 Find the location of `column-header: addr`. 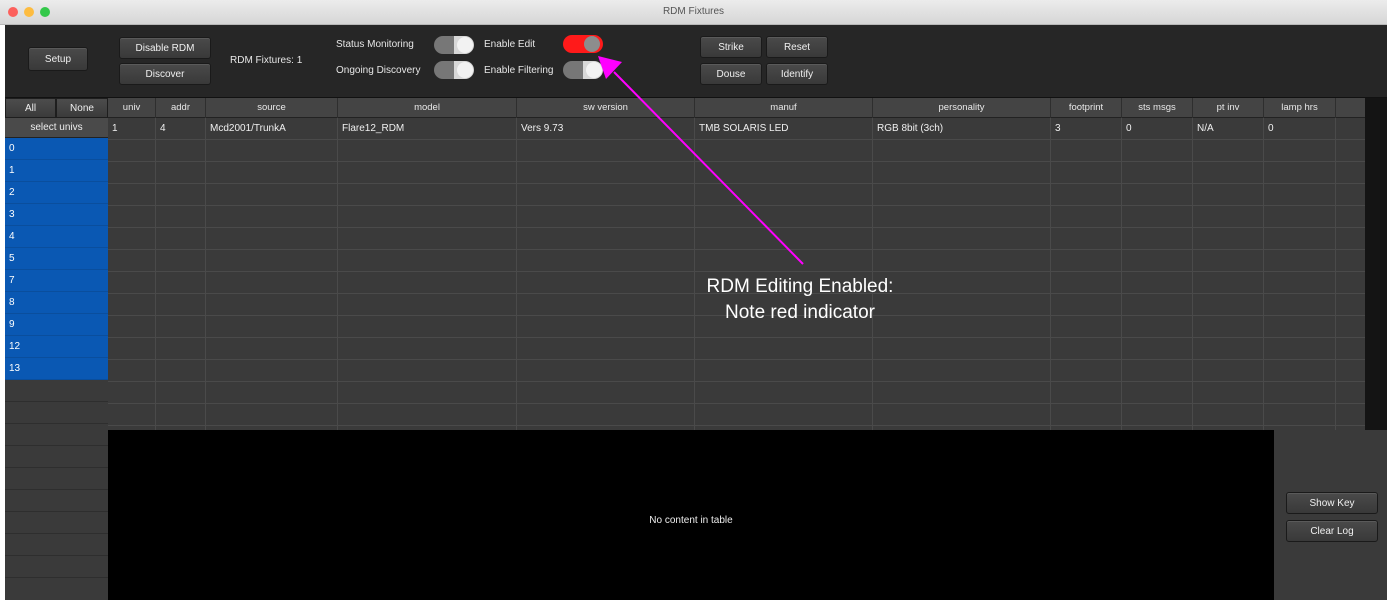

column-header: addr is located at coordinates (181, 108).